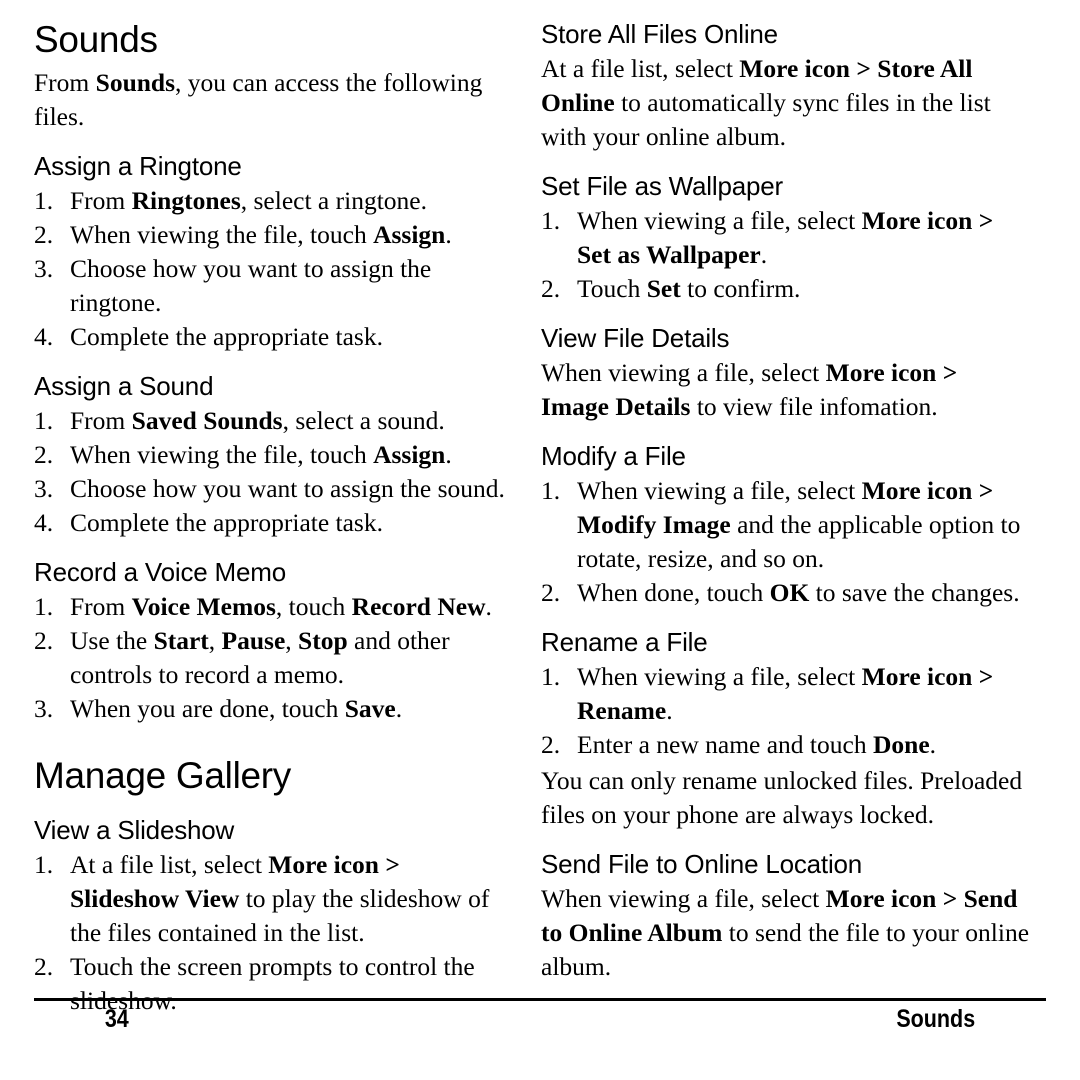 The height and width of the screenshot is (1080, 1080). Describe the element at coordinates (624, 642) in the screenshot. I see `section-heading-rename-a-file: Rename a File` at that location.